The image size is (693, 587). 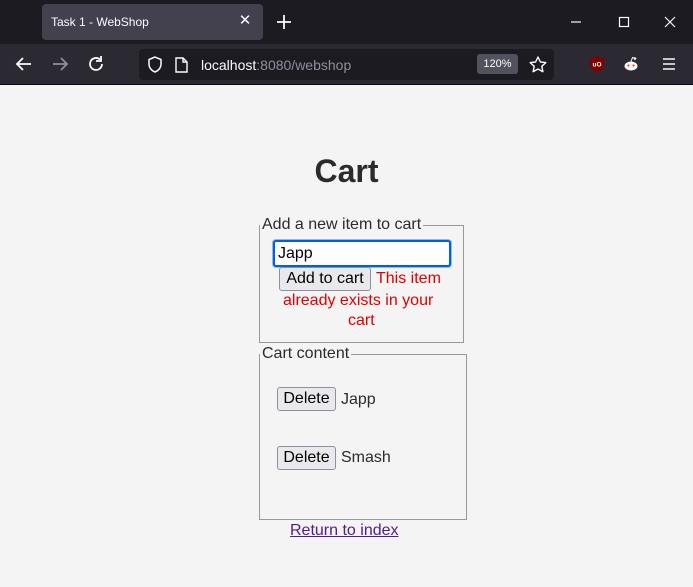 I want to click on error-message-line-3: cart, so click(x=361, y=320).